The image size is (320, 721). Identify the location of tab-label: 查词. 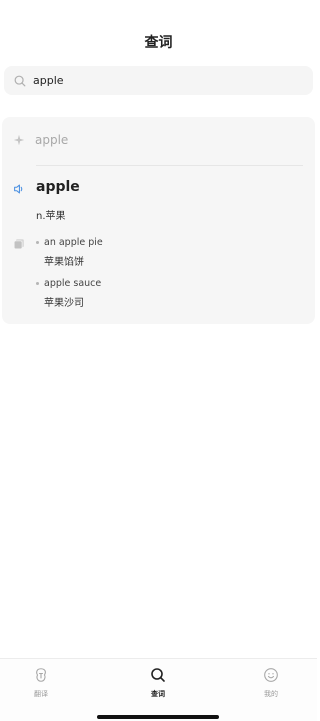
(158, 694).